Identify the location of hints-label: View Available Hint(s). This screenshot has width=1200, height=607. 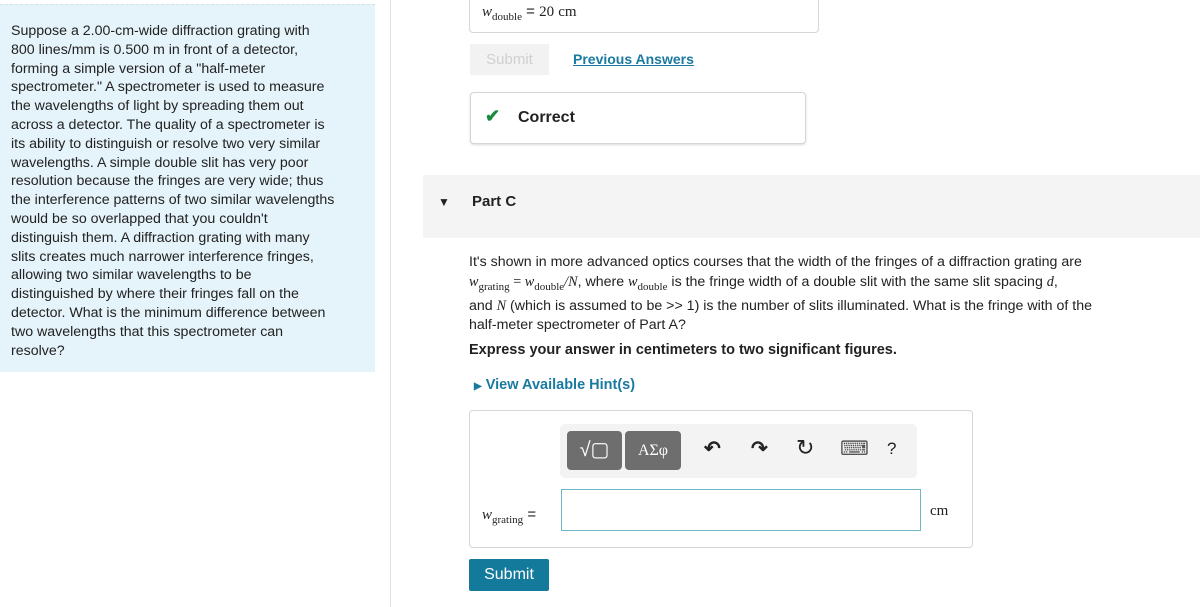
(560, 385).